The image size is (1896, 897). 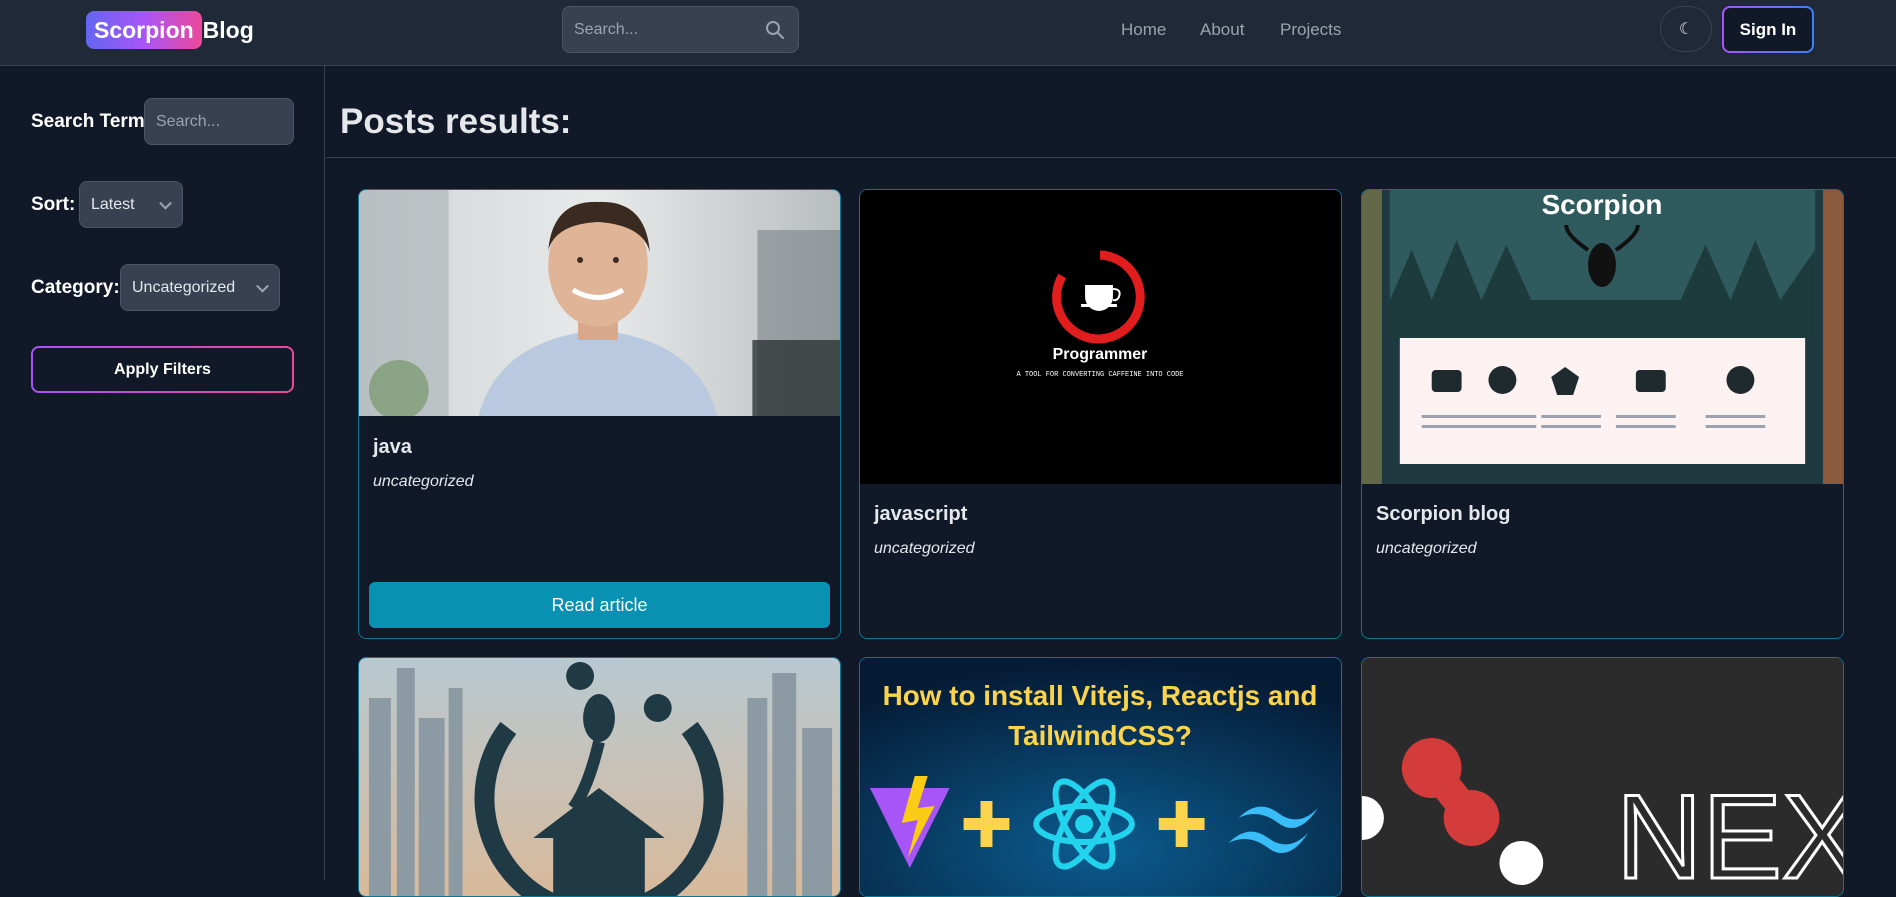 I want to click on thumb-programmer-tagline: A TOOL FOR CONVERTING CAFFEINE INTO CODE, so click(x=1100, y=375).